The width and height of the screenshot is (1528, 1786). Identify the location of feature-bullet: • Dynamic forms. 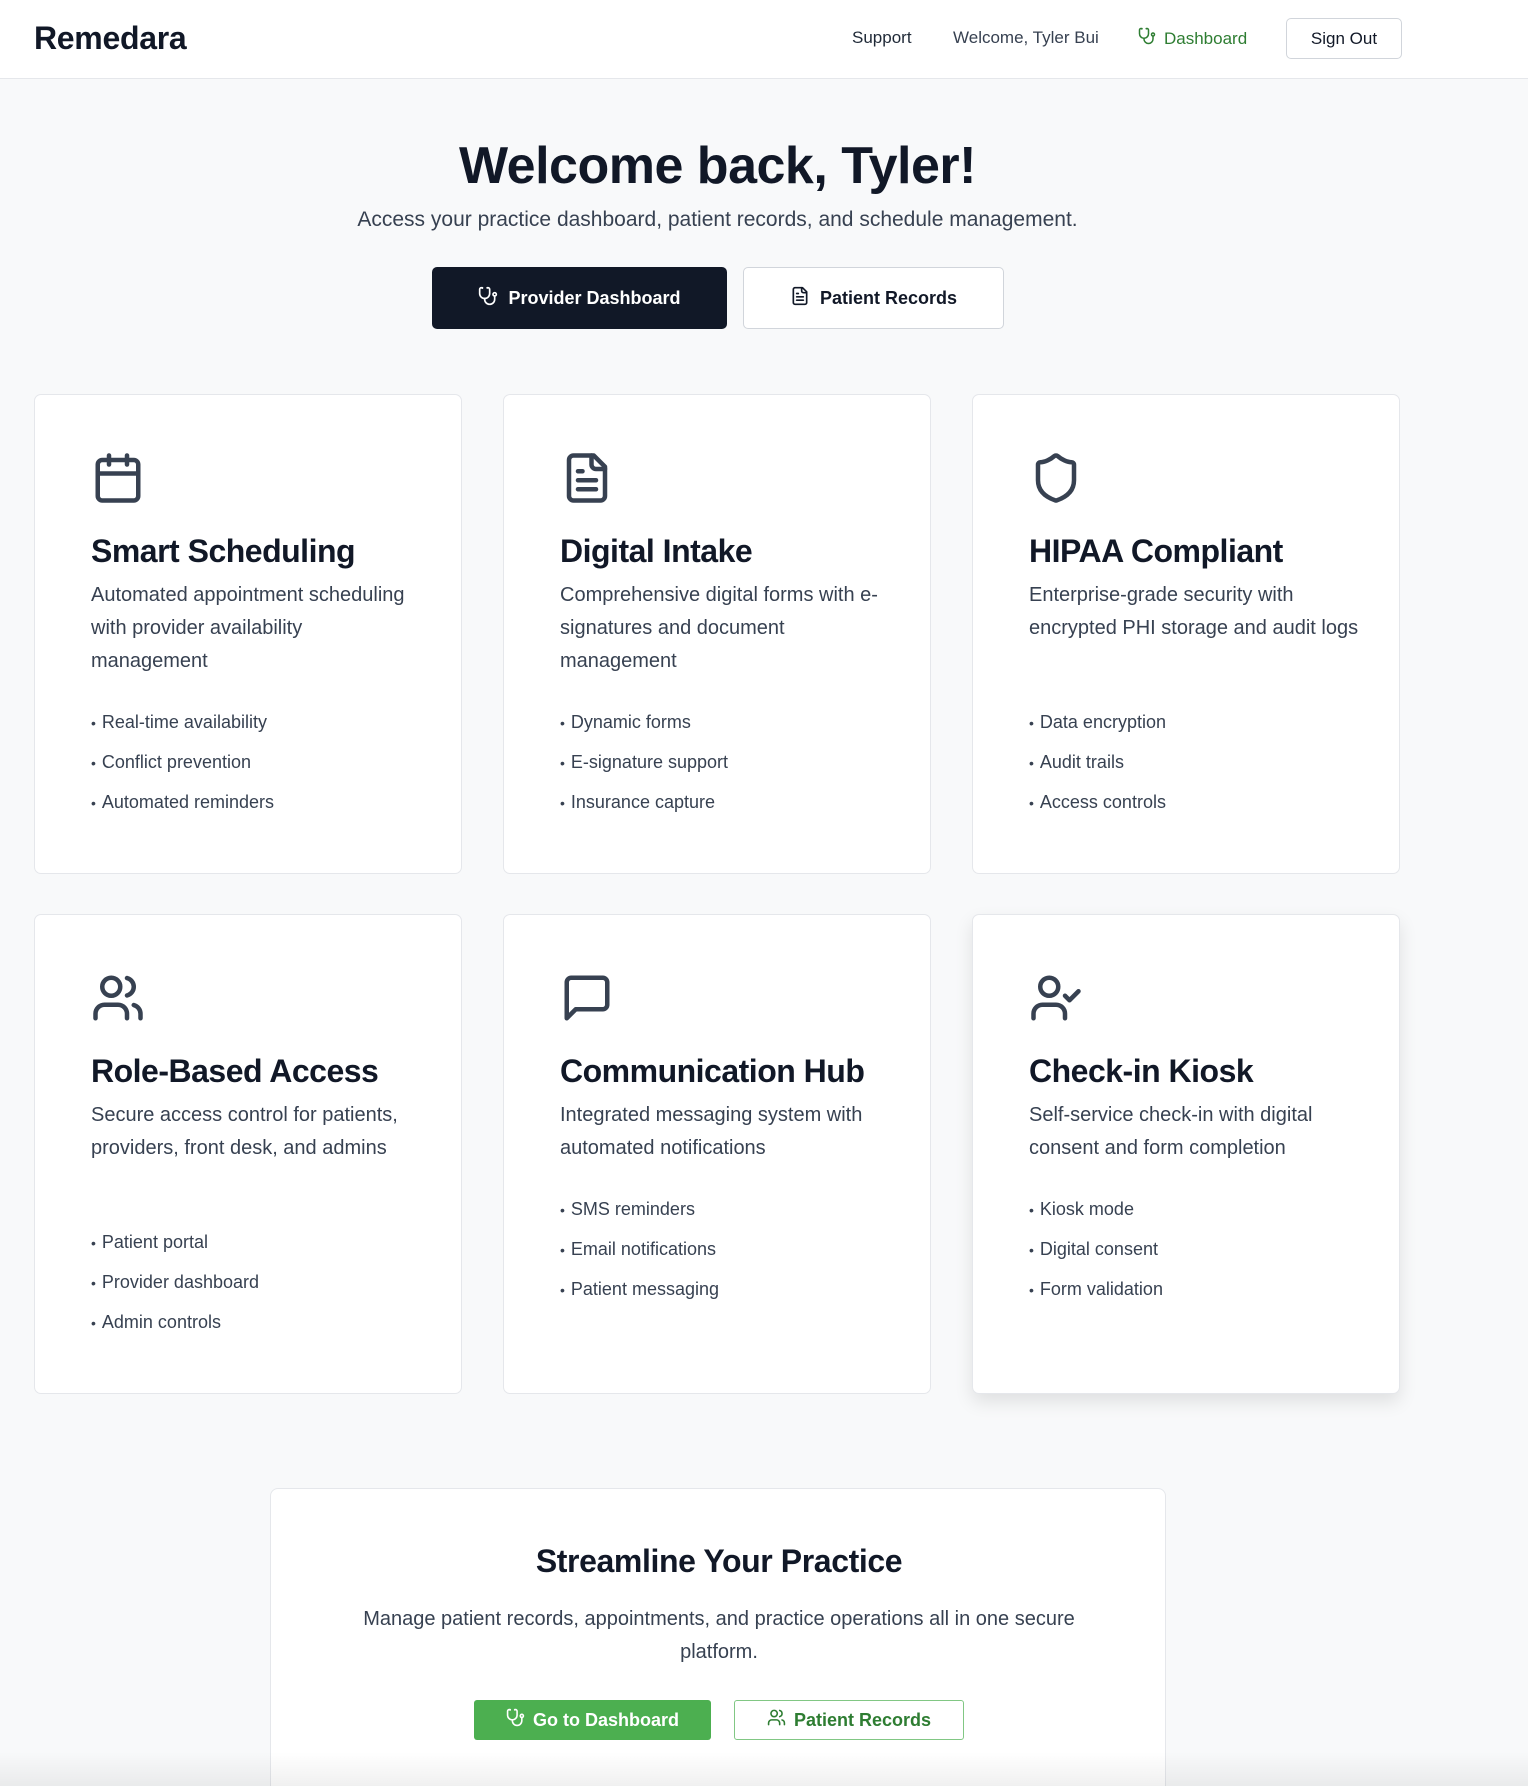
(625, 722).